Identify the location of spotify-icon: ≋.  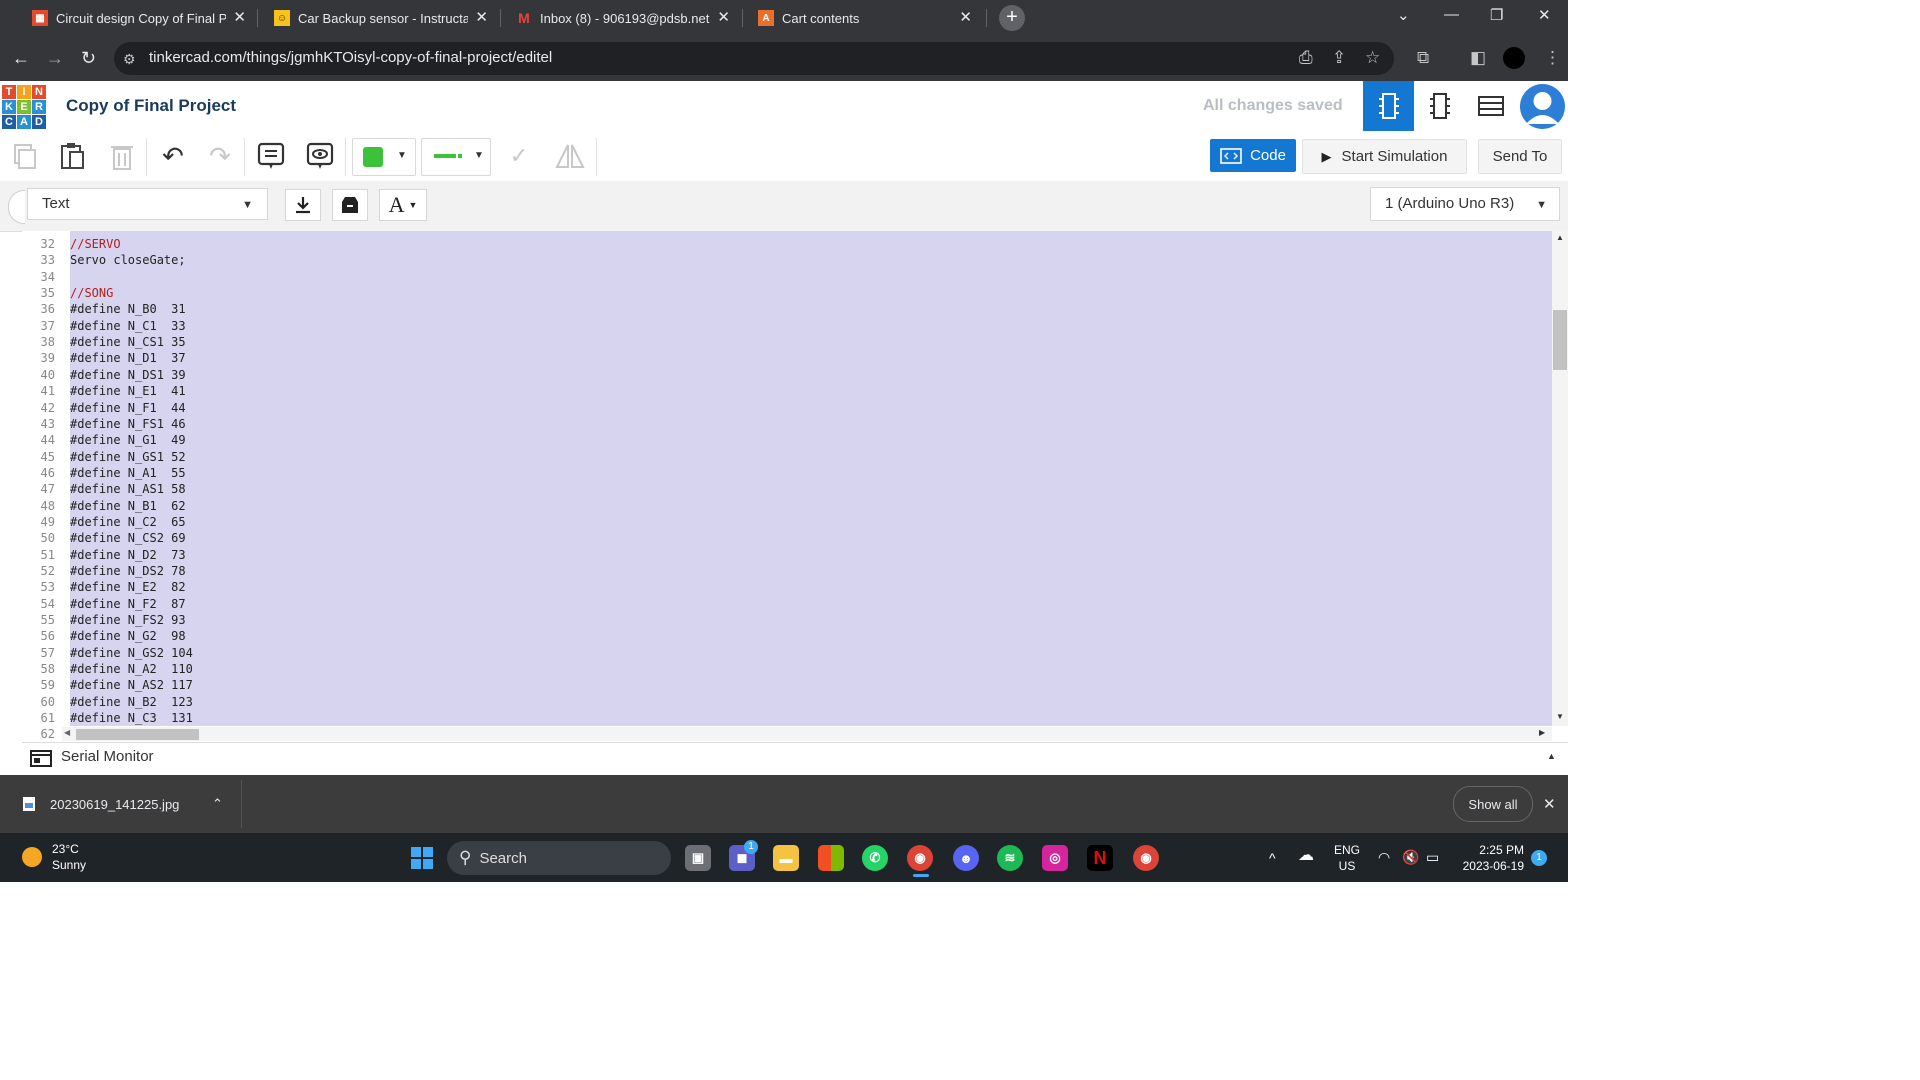
(1010, 858).